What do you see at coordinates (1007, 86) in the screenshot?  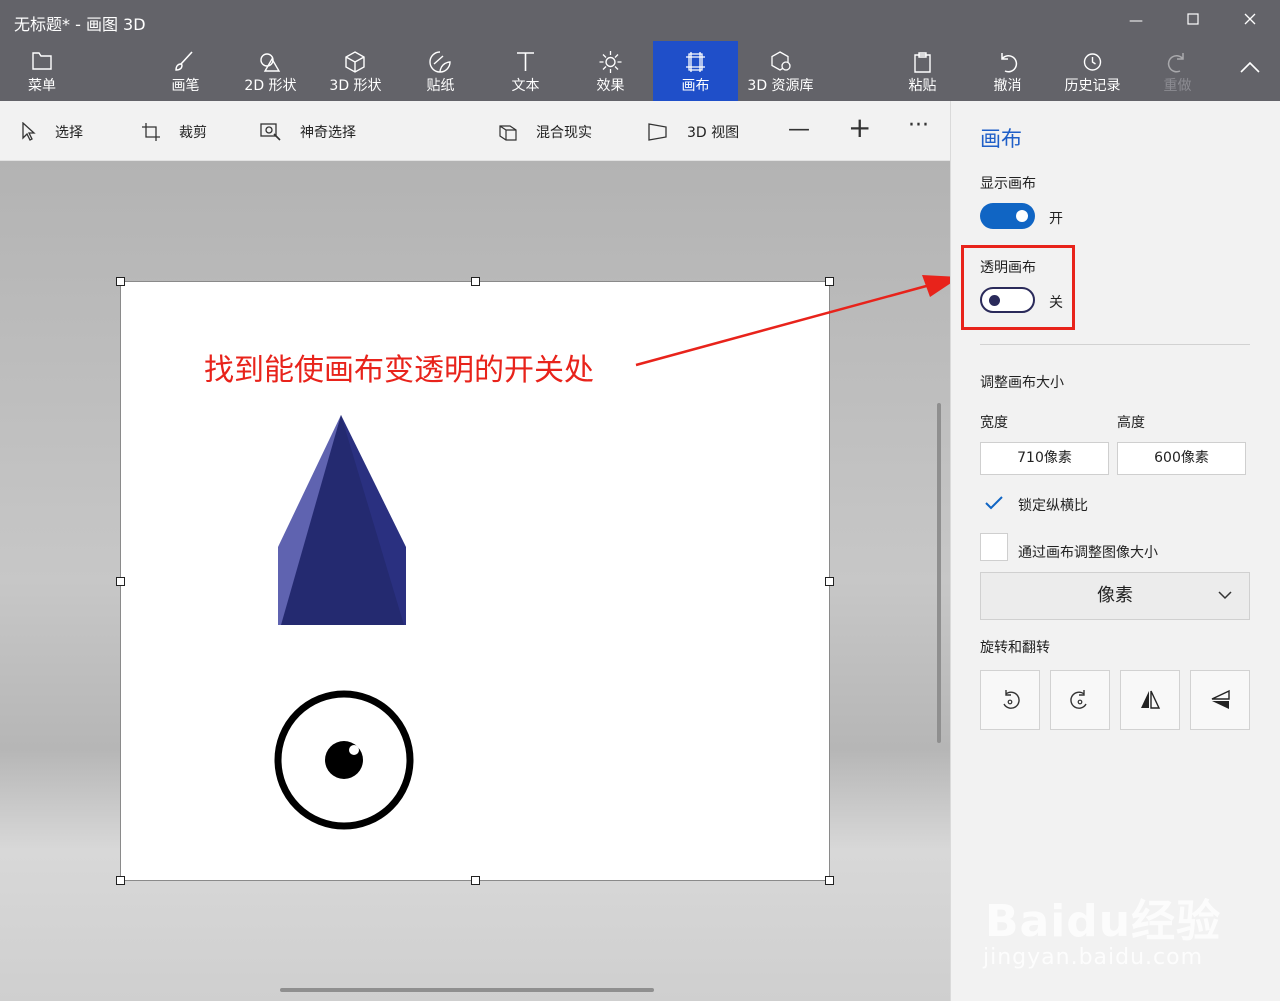 I see `undo-label: 撤消` at bounding box center [1007, 86].